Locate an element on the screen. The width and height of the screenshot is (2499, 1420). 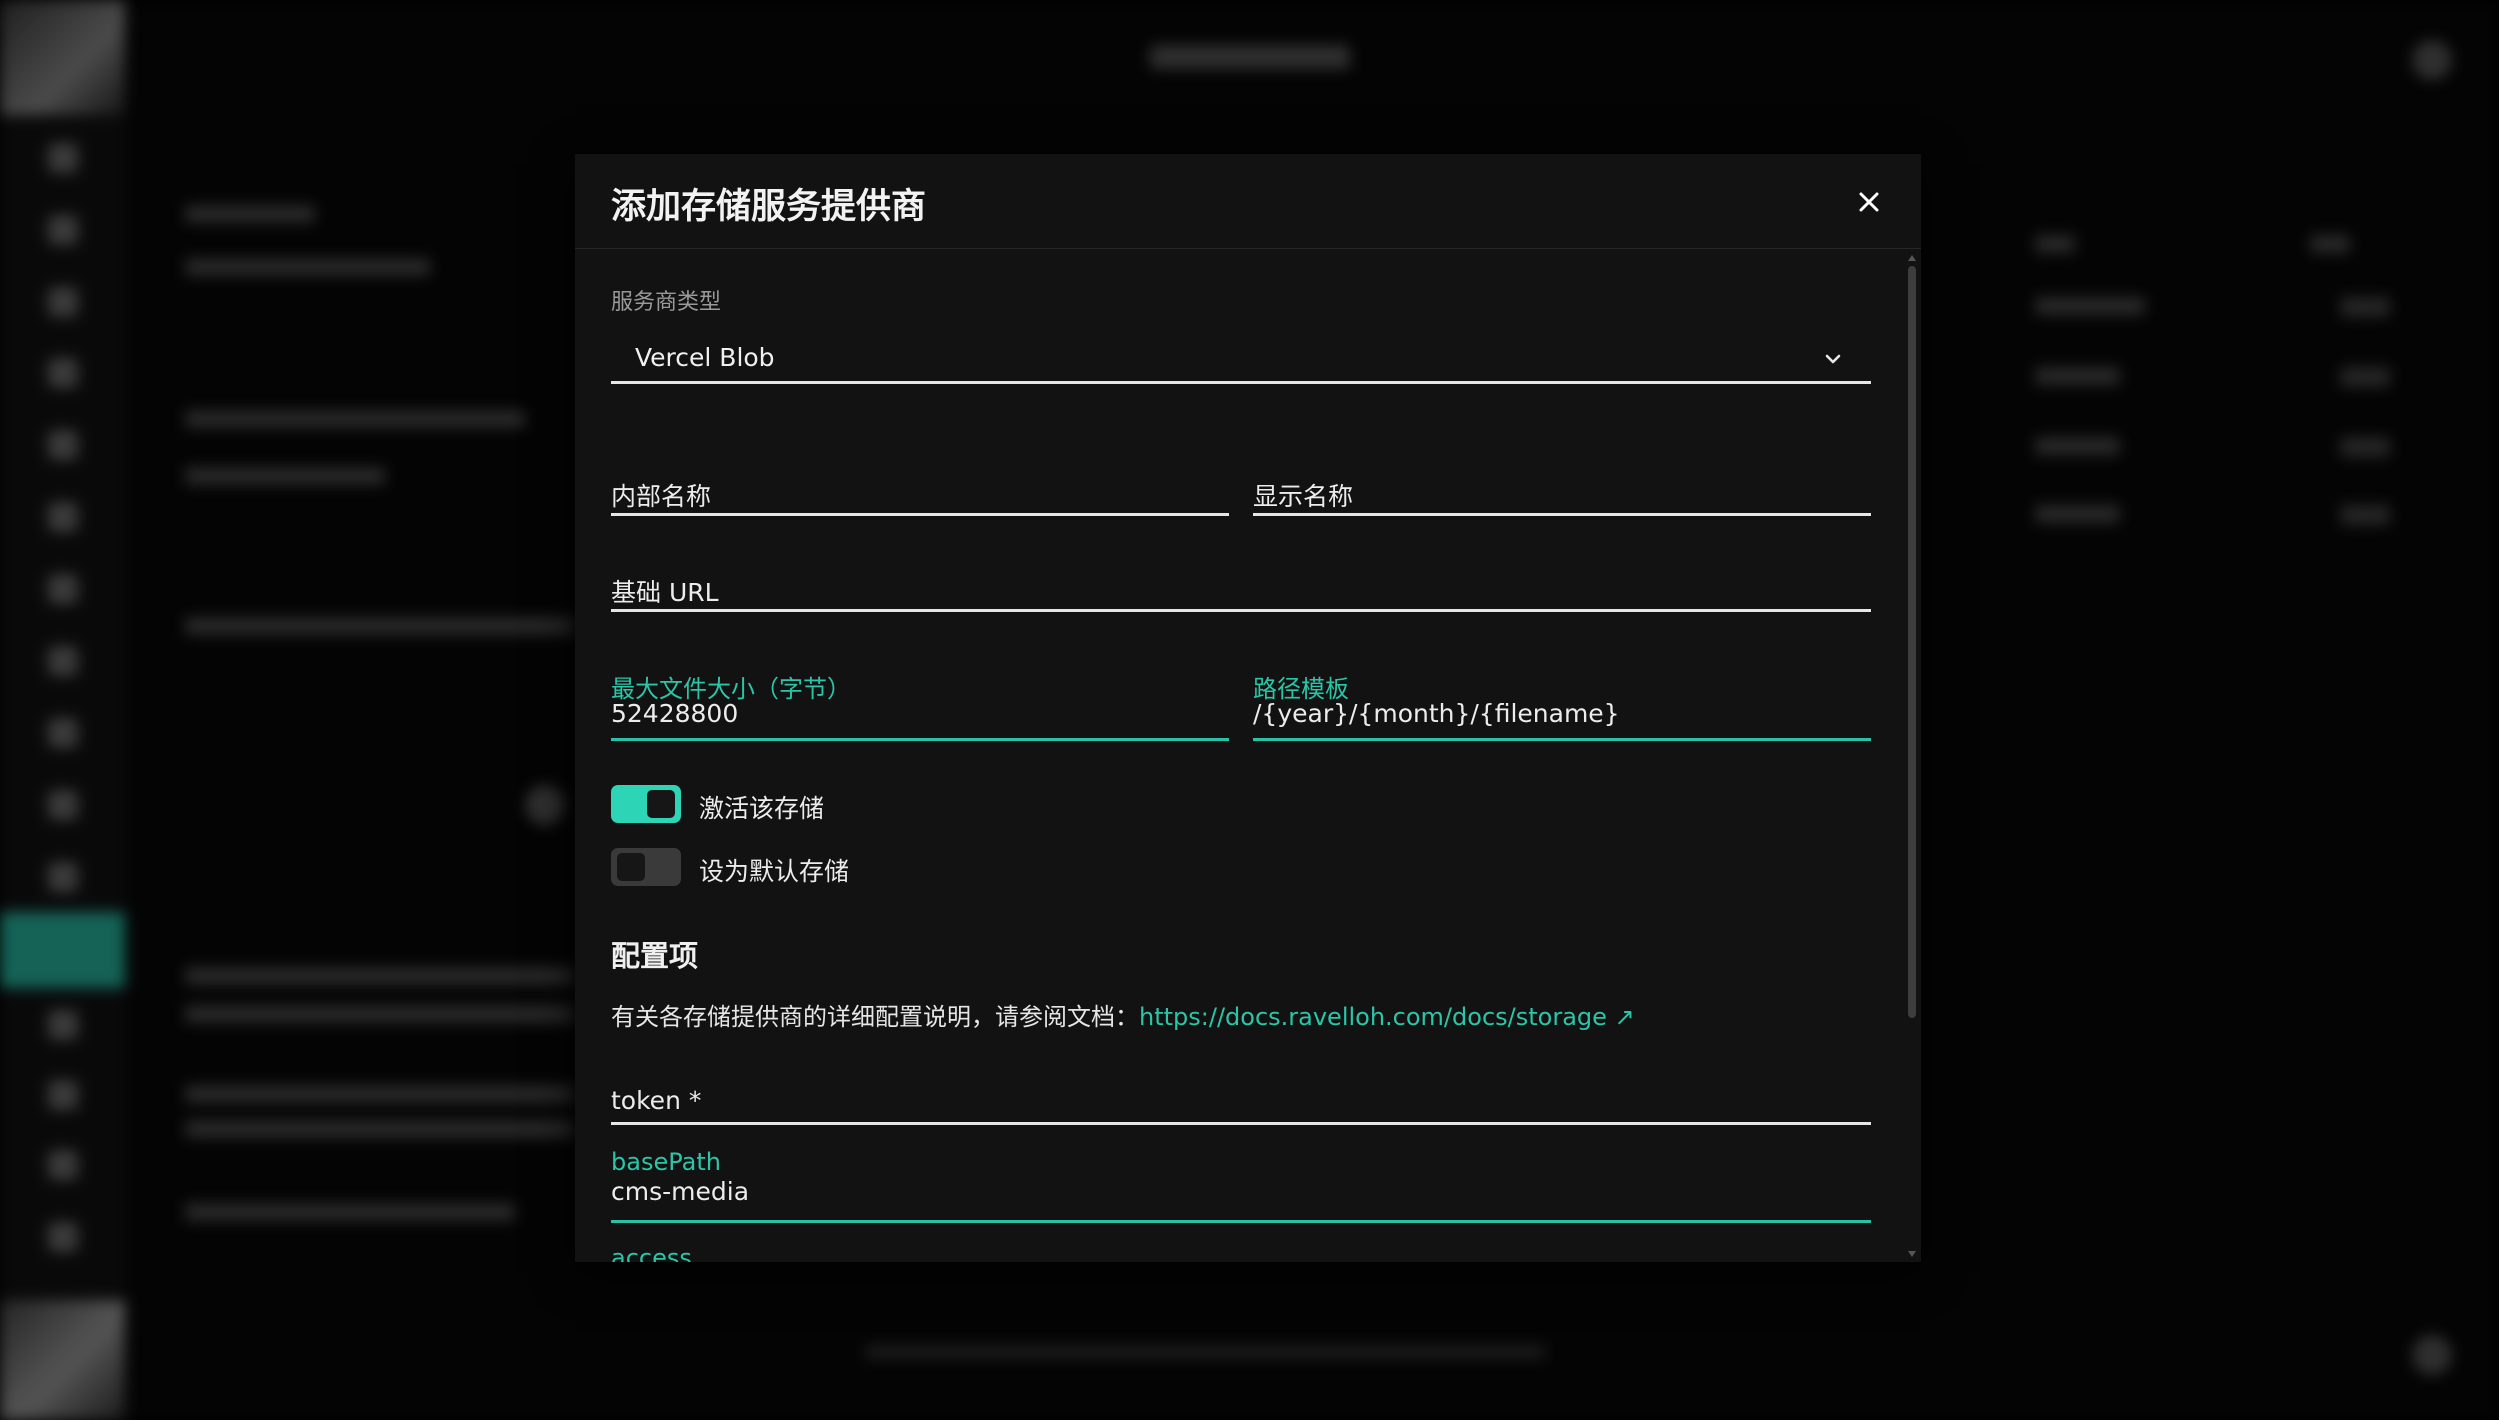
basepath-label: basePath is located at coordinates (666, 1162).